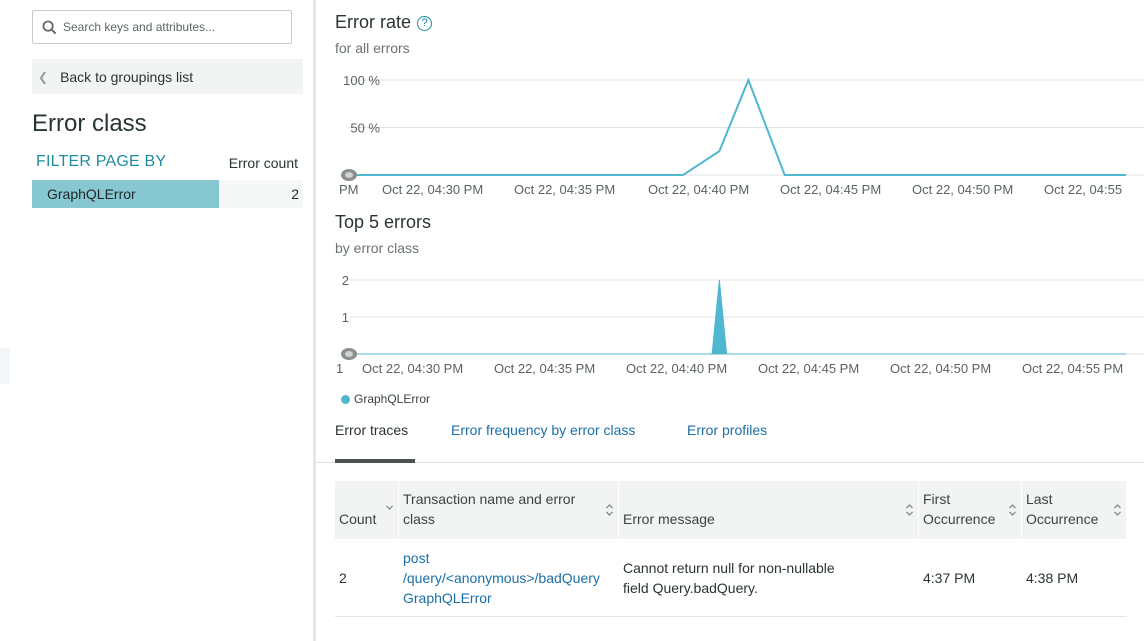 The image size is (1144, 641). I want to click on x-tick-label: 1, so click(339, 368).